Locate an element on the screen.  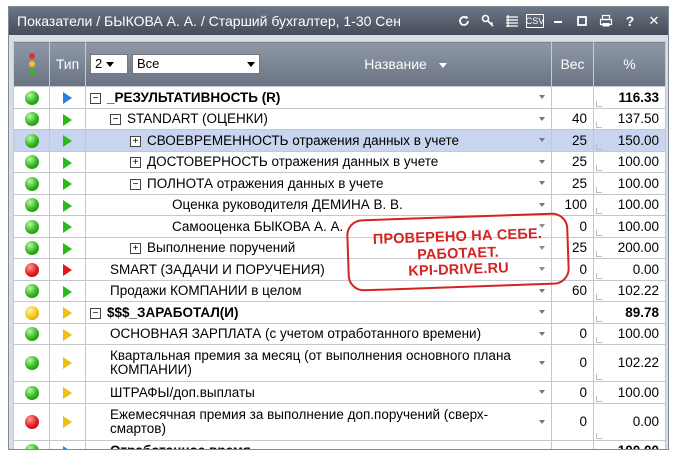
percent-cell: 102.22 is located at coordinates (629, 290).